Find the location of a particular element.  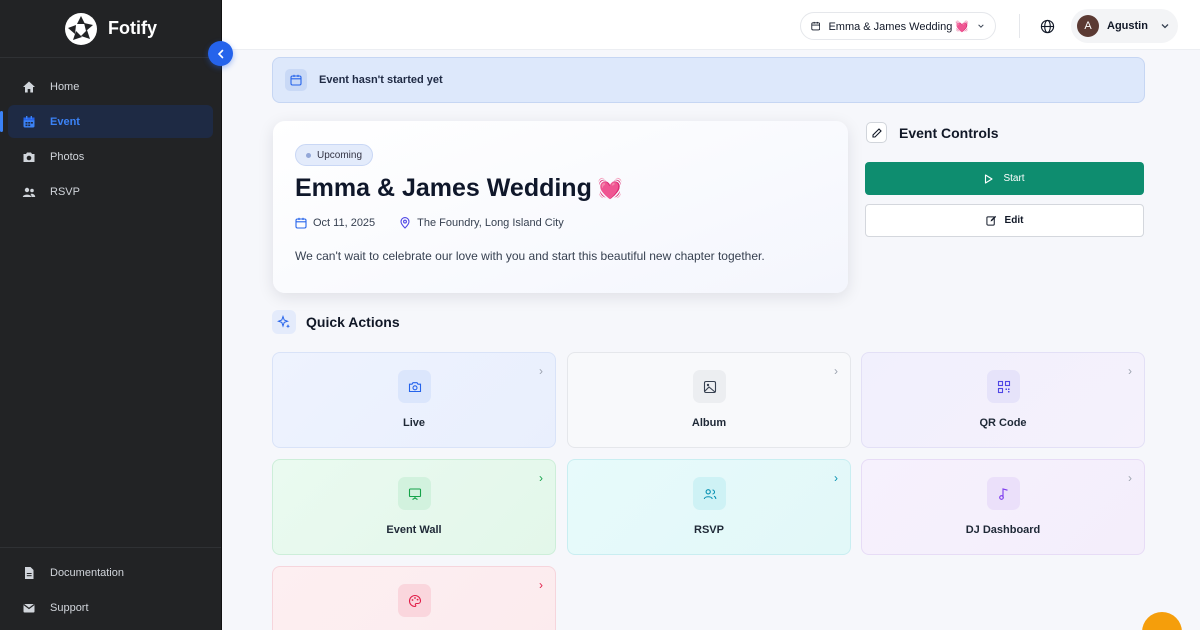

quick-action-event-wall: › Event Wall is located at coordinates (414, 507).